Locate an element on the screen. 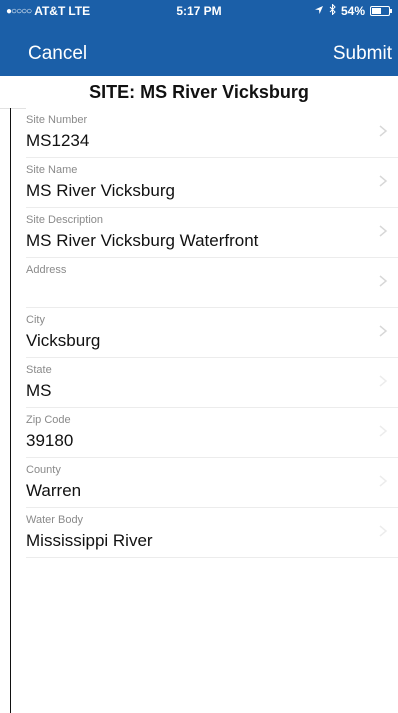  submit-button: Submit is located at coordinates (362, 54).